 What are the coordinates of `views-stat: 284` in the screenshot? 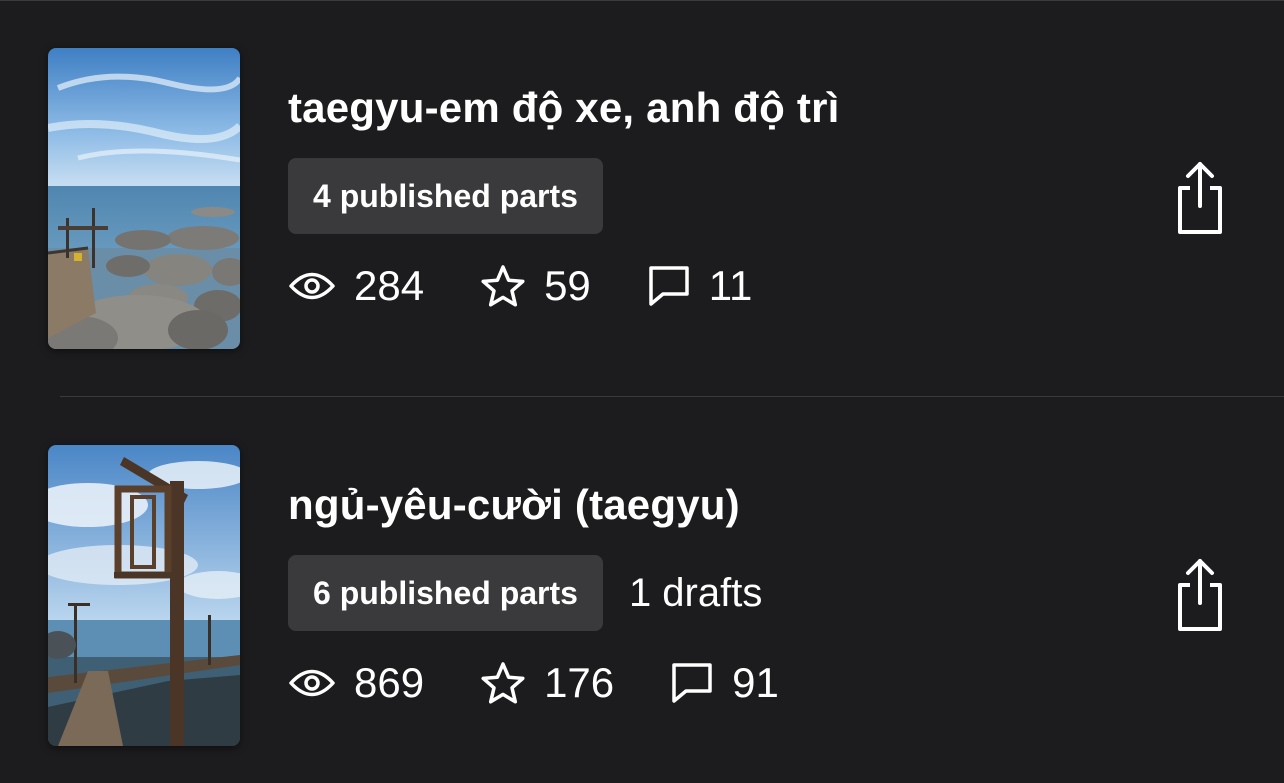 It's located at (356, 286).